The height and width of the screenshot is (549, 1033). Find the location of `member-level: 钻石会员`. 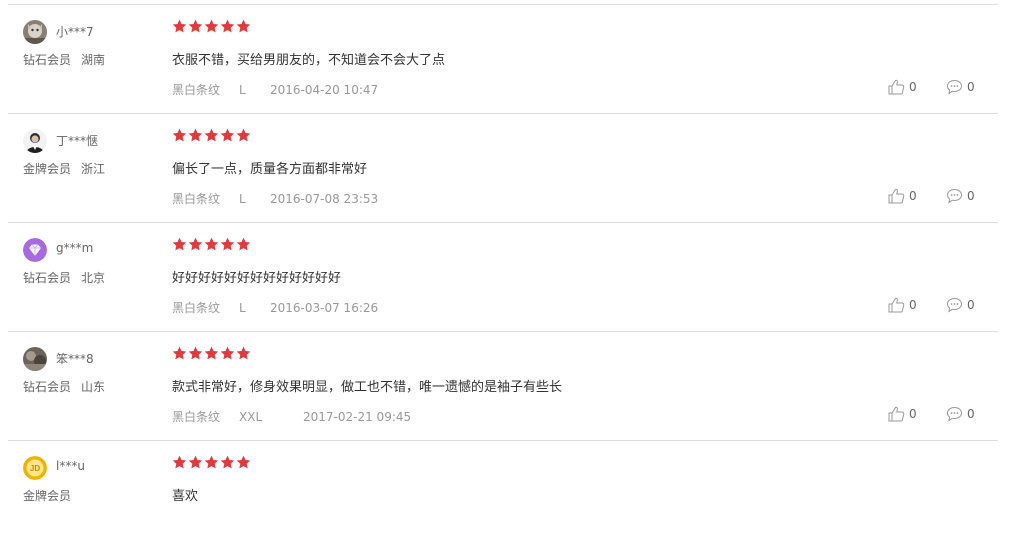

member-level: 钻石会员 is located at coordinates (47, 278).